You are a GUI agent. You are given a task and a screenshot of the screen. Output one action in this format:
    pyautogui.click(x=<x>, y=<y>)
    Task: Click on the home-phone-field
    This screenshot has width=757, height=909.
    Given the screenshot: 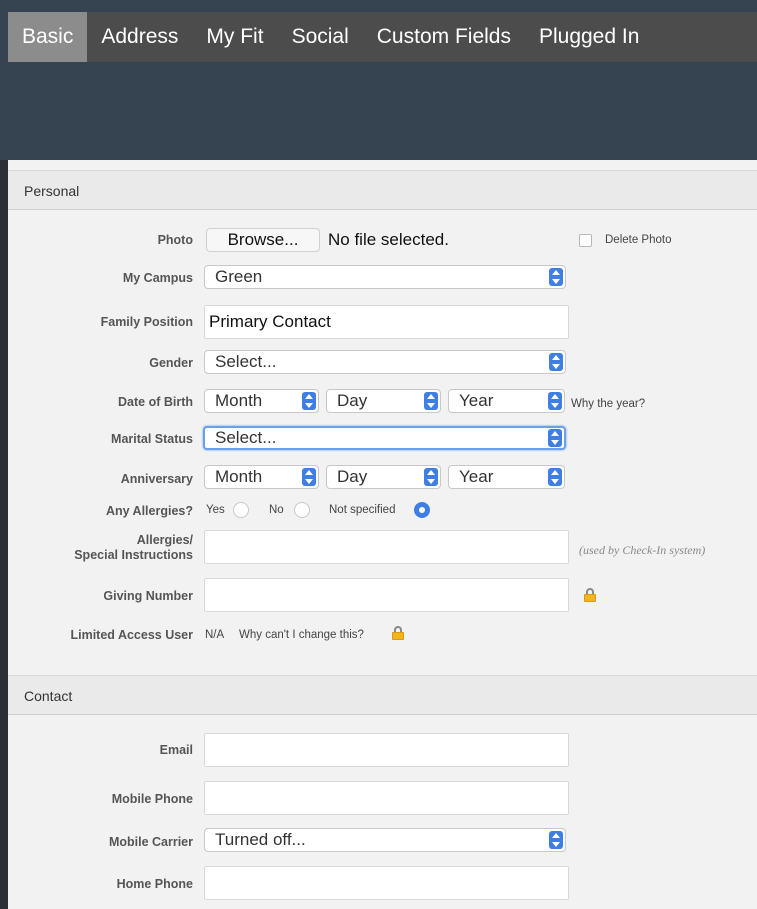 What is the action you would take?
    pyautogui.click(x=386, y=883)
    